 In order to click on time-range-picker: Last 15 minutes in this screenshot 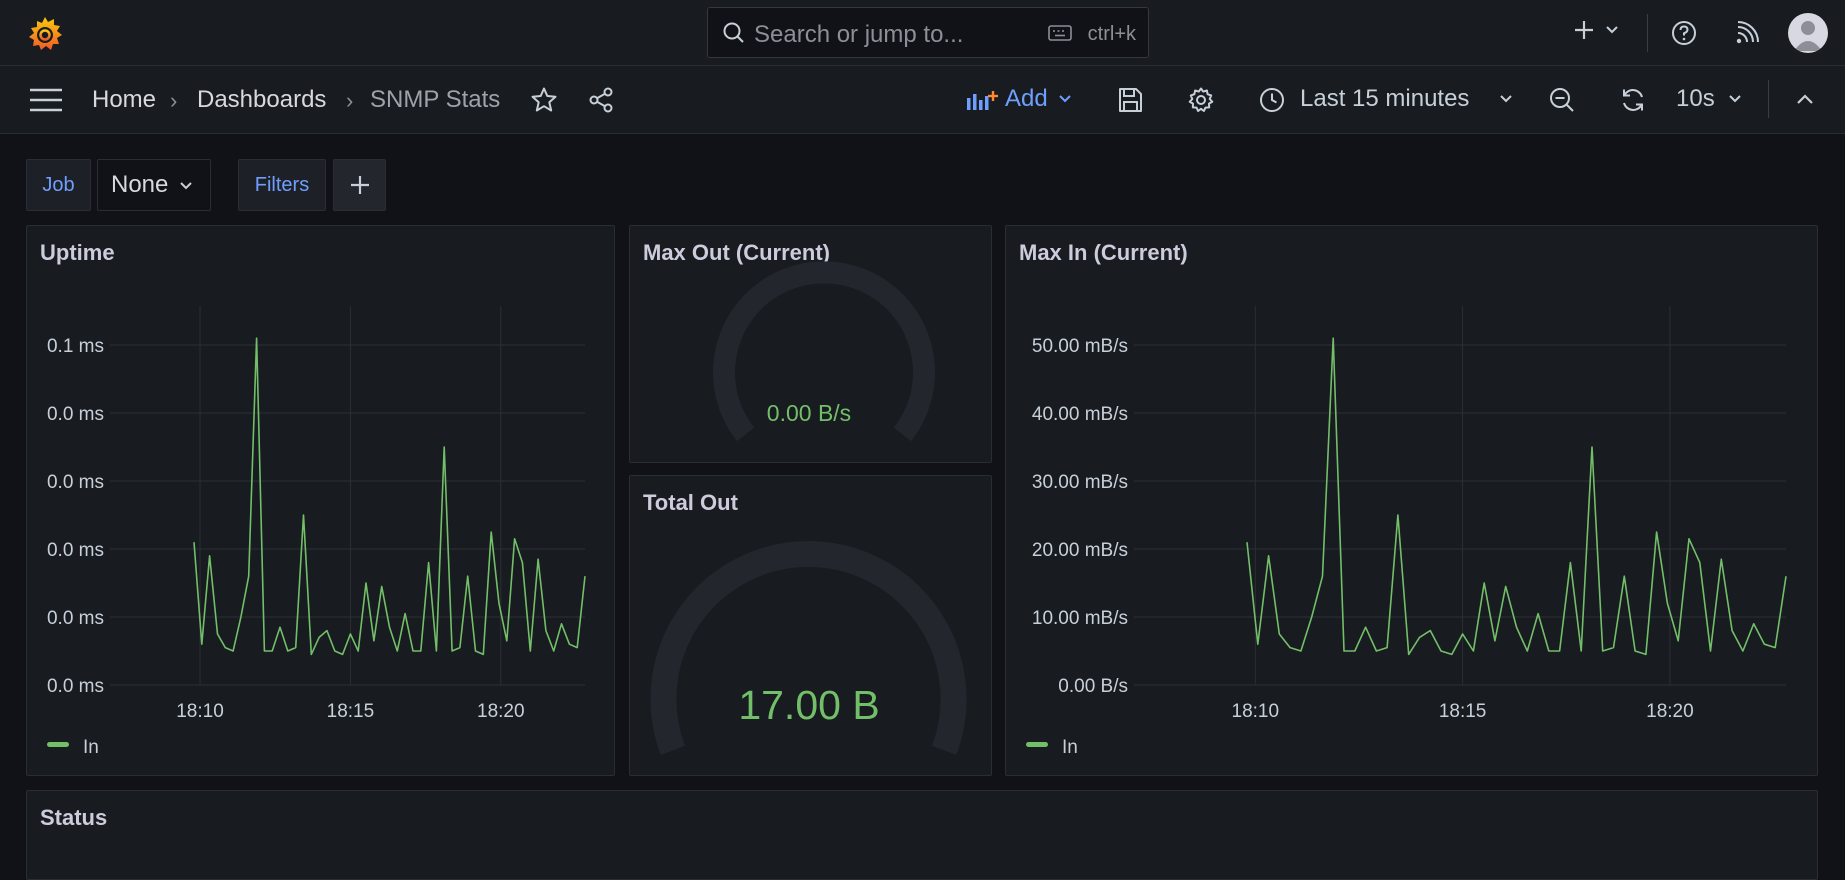, I will do `click(1384, 99)`.